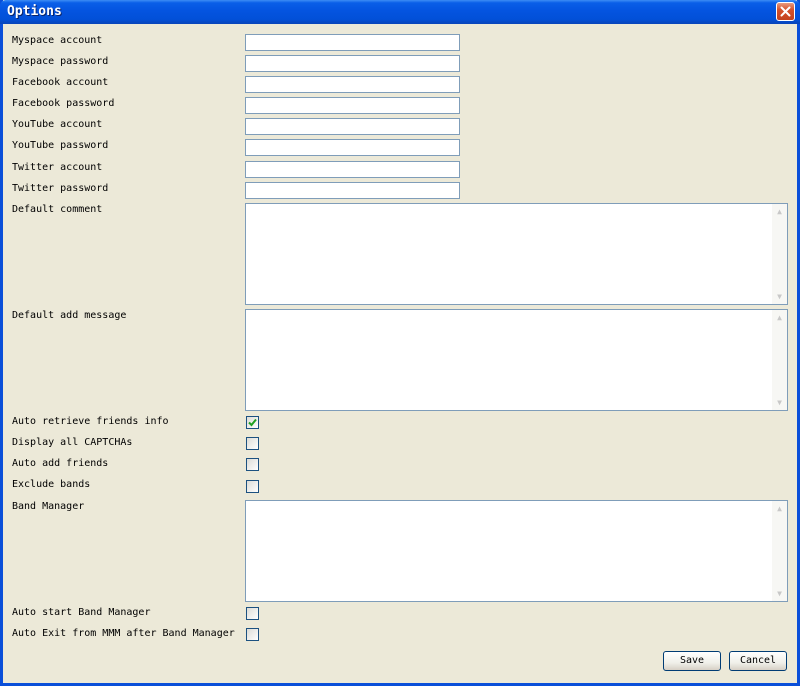 This screenshot has width=800, height=686. I want to click on default-comment-textarea: ▲ ▼, so click(516, 254).